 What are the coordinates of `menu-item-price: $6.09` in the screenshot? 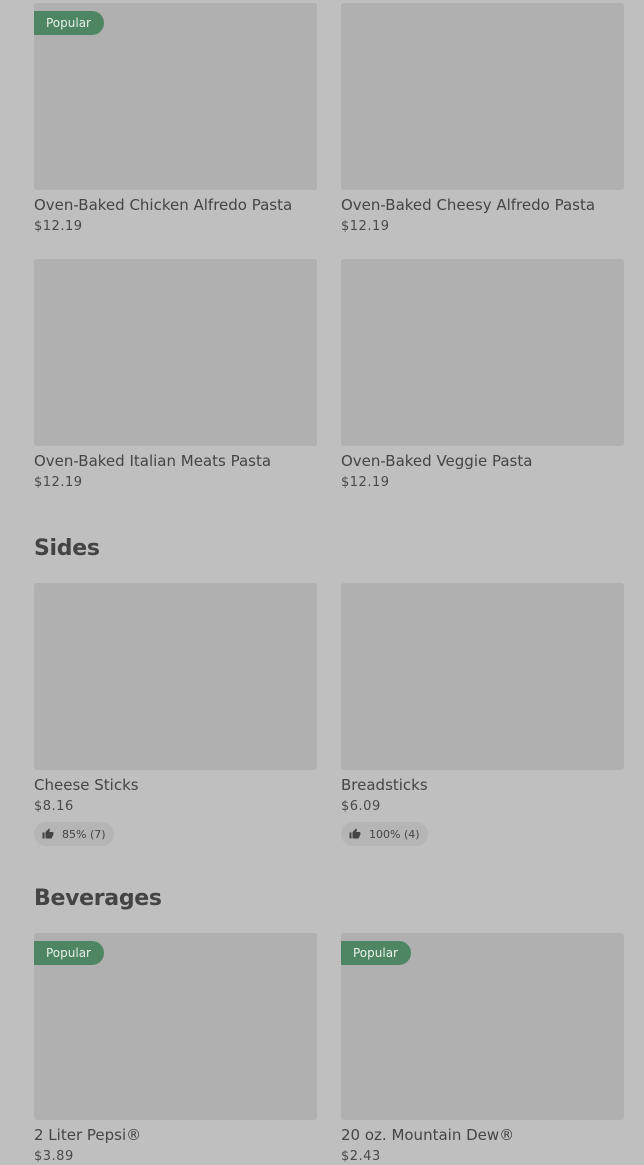 It's located at (361, 806).